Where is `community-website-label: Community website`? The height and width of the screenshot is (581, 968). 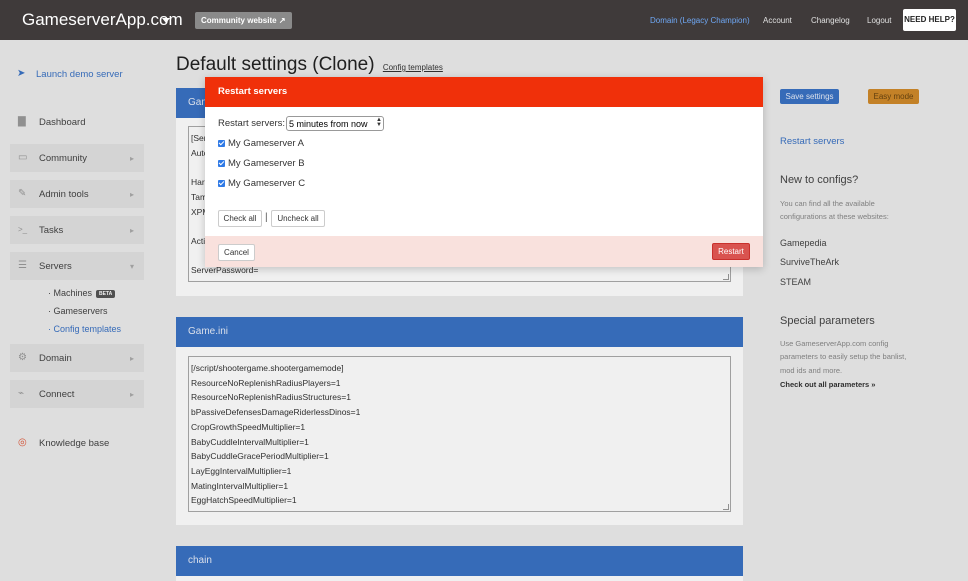 community-website-label: Community website is located at coordinates (239, 20).